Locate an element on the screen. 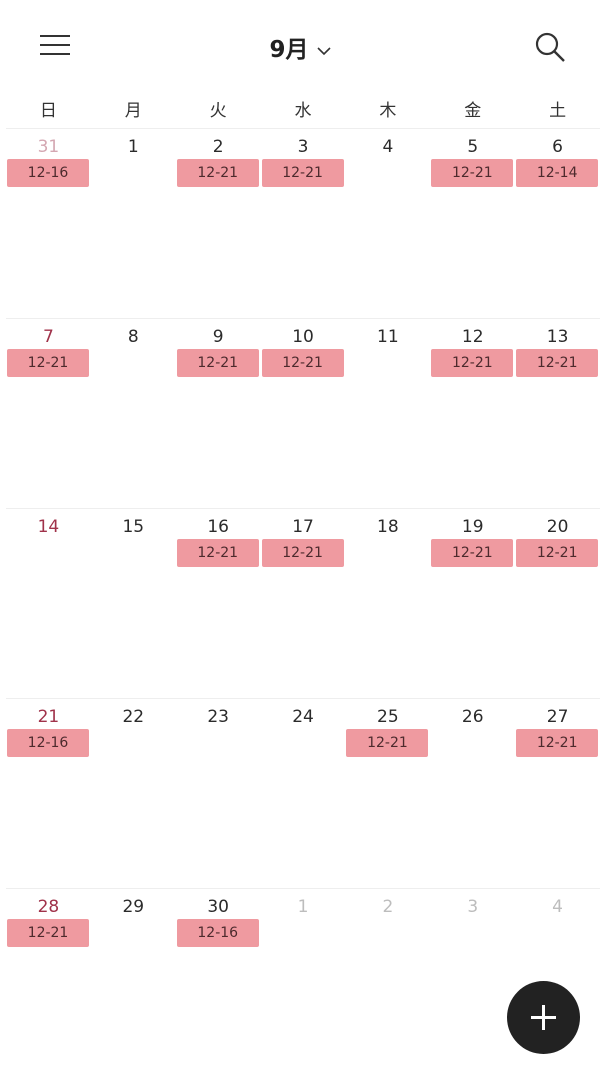 The image size is (600, 1079). day-cell: 2 is located at coordinates (387, 984).